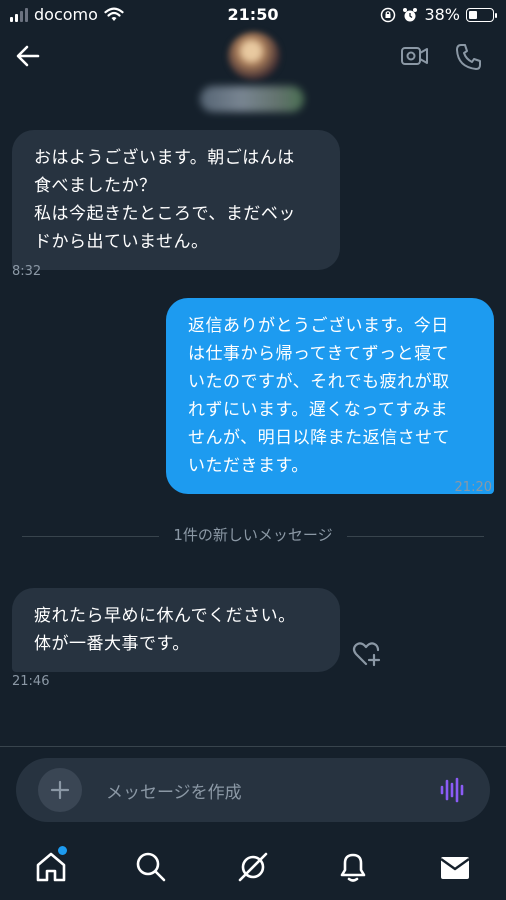 The image size is (506, 900). I want to click on search-icon, so click(151, 867).